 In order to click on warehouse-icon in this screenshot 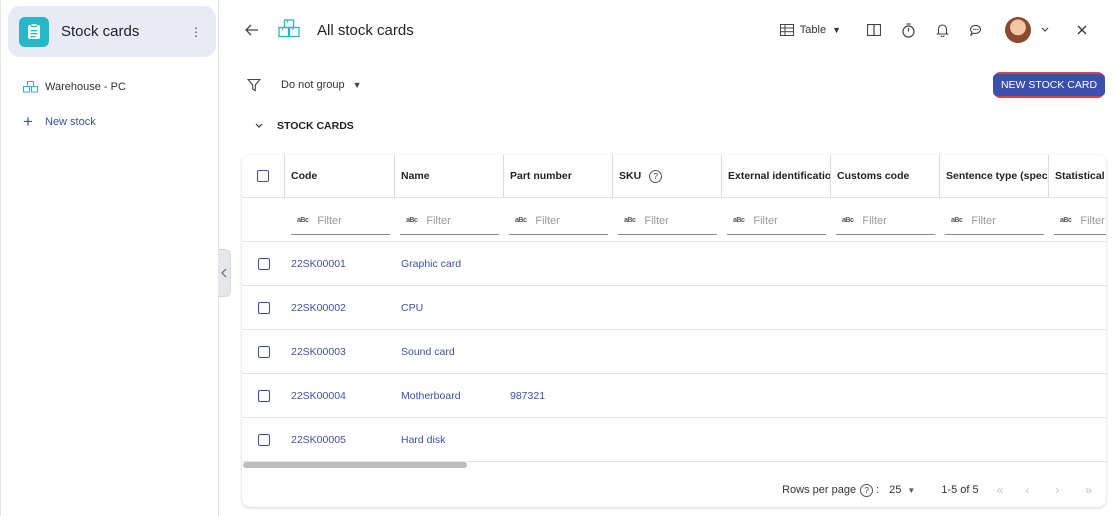, I will do `click(34, 87)`.